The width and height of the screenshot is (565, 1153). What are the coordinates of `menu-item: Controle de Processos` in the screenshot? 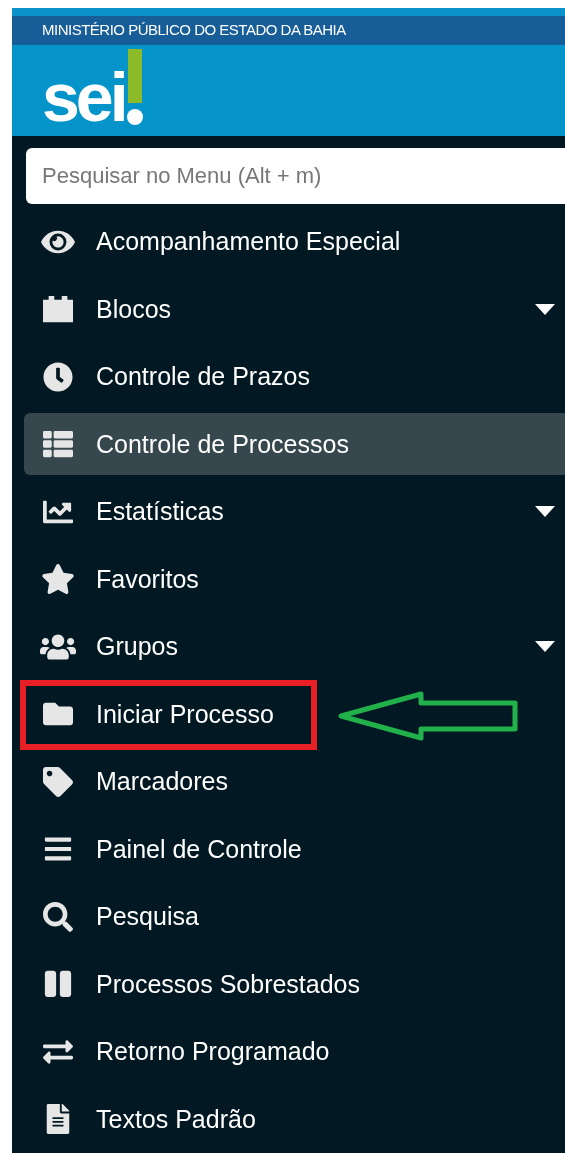 It's located at (294, 444).